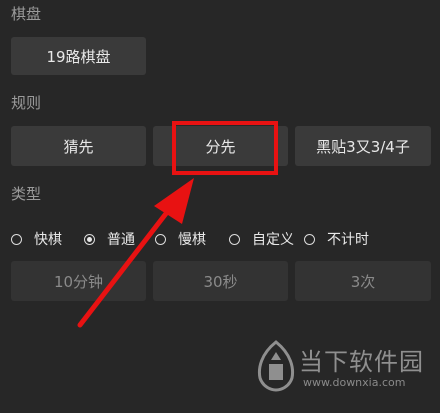 The width and height of the screenshot is (440, 413). Describe the element at coordinates (26, 194) in the screenshot. I see `type-section-label: 类型` at that location.